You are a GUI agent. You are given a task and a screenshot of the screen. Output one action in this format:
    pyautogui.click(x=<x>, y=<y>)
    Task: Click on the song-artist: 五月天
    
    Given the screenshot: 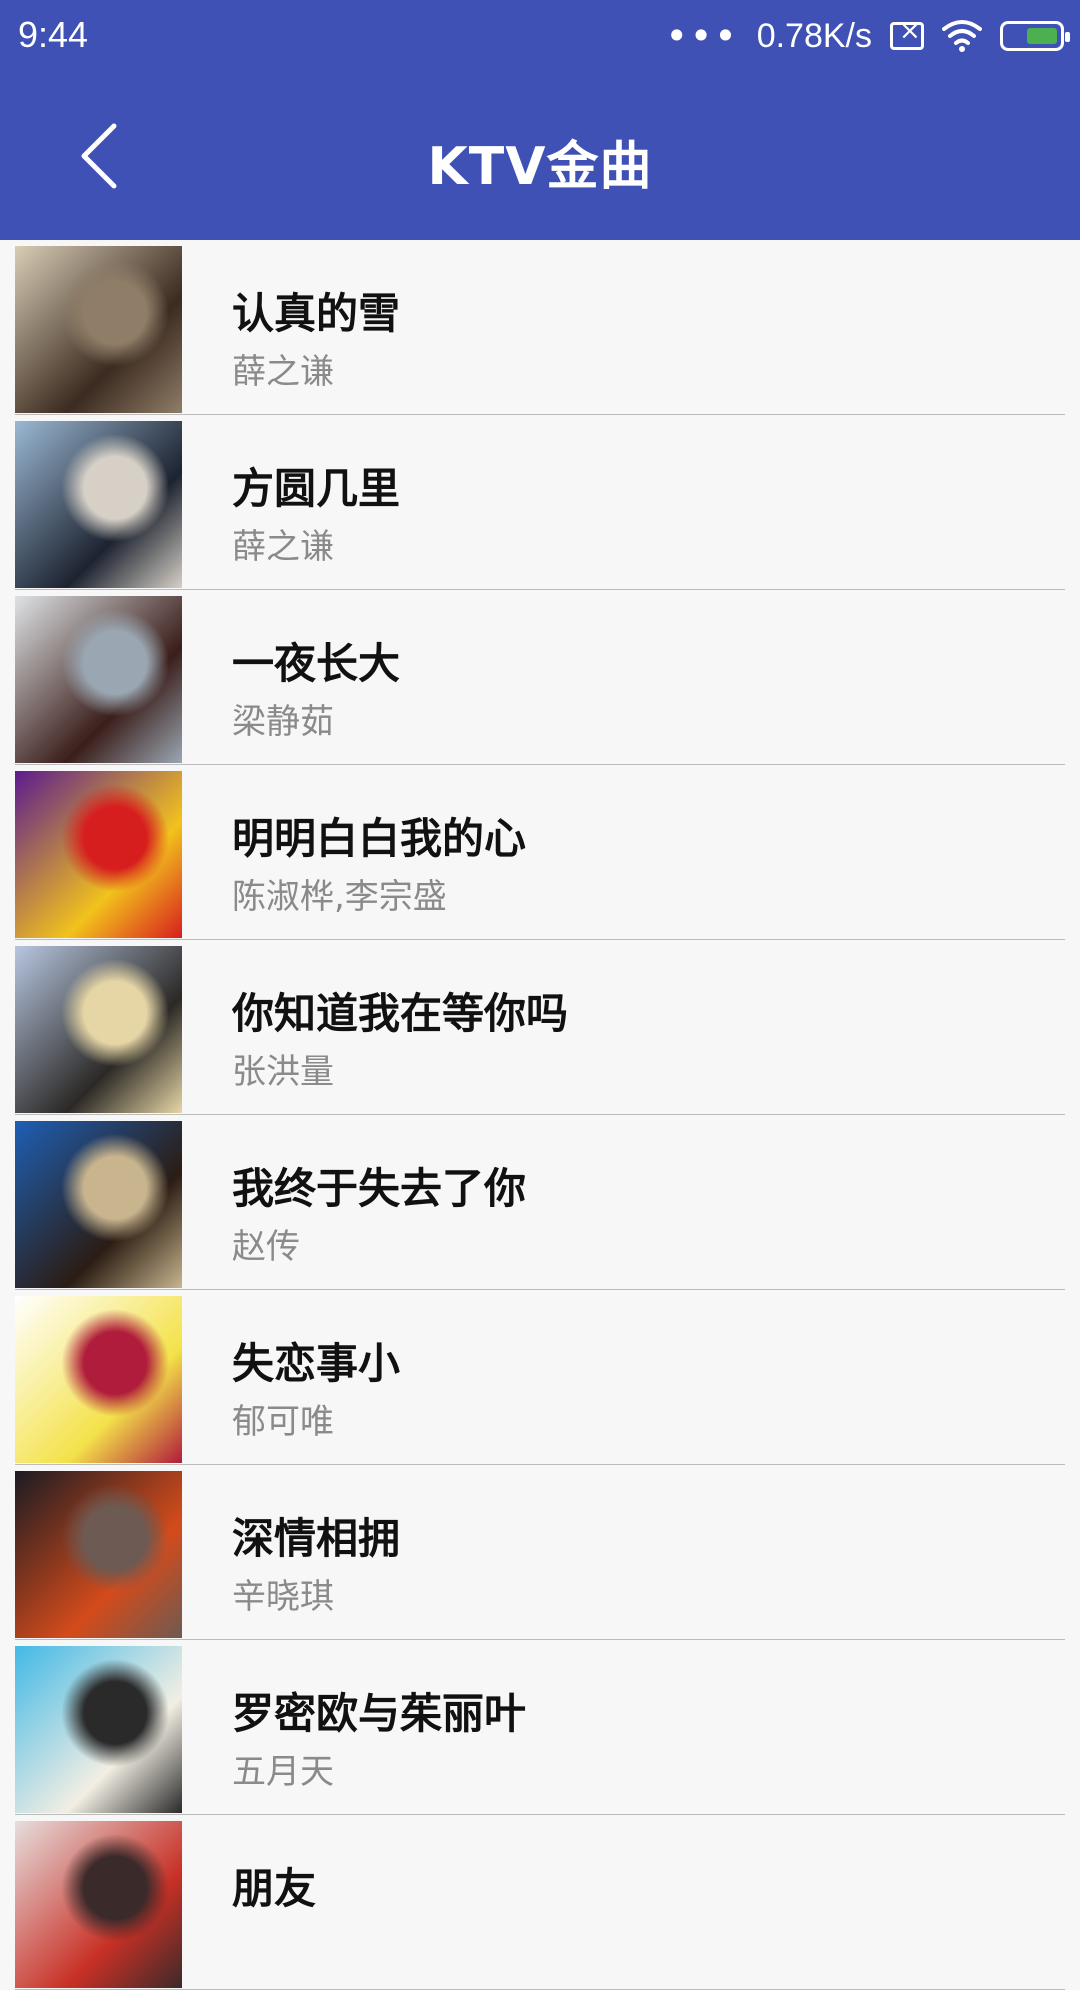 What is the action you would take?
    pyautogui.click(x=283, y=1772)
    